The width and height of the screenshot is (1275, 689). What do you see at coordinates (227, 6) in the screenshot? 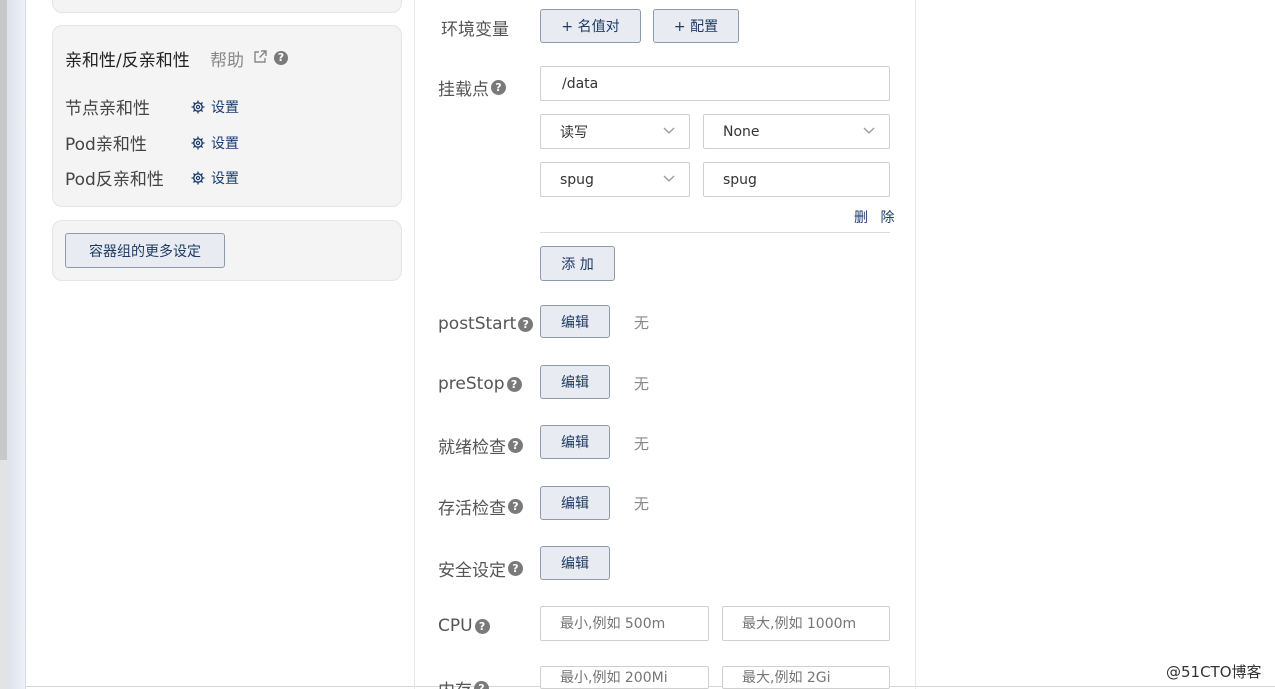
I see `previous-card` at bounding box center [227, 6].